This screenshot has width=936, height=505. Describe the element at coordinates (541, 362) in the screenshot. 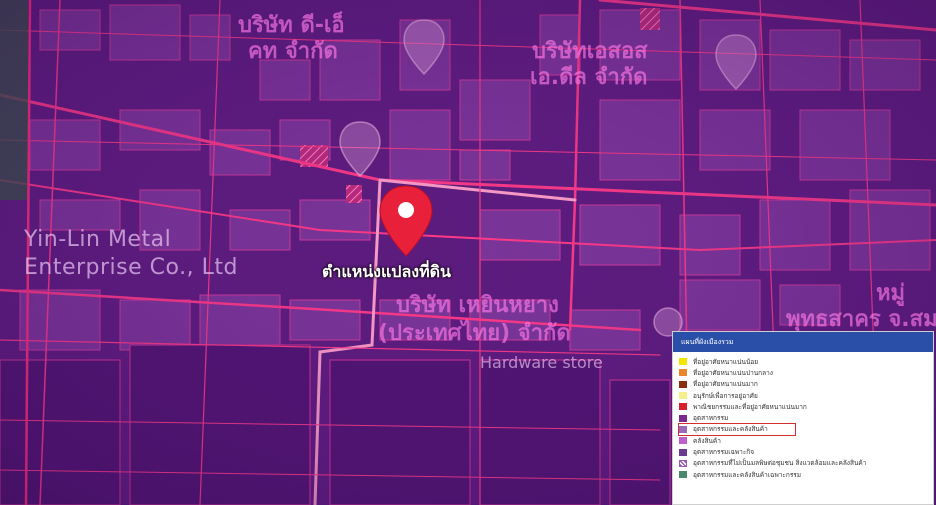

I see `poi-label-hardware-store: Hardware store` at that location.